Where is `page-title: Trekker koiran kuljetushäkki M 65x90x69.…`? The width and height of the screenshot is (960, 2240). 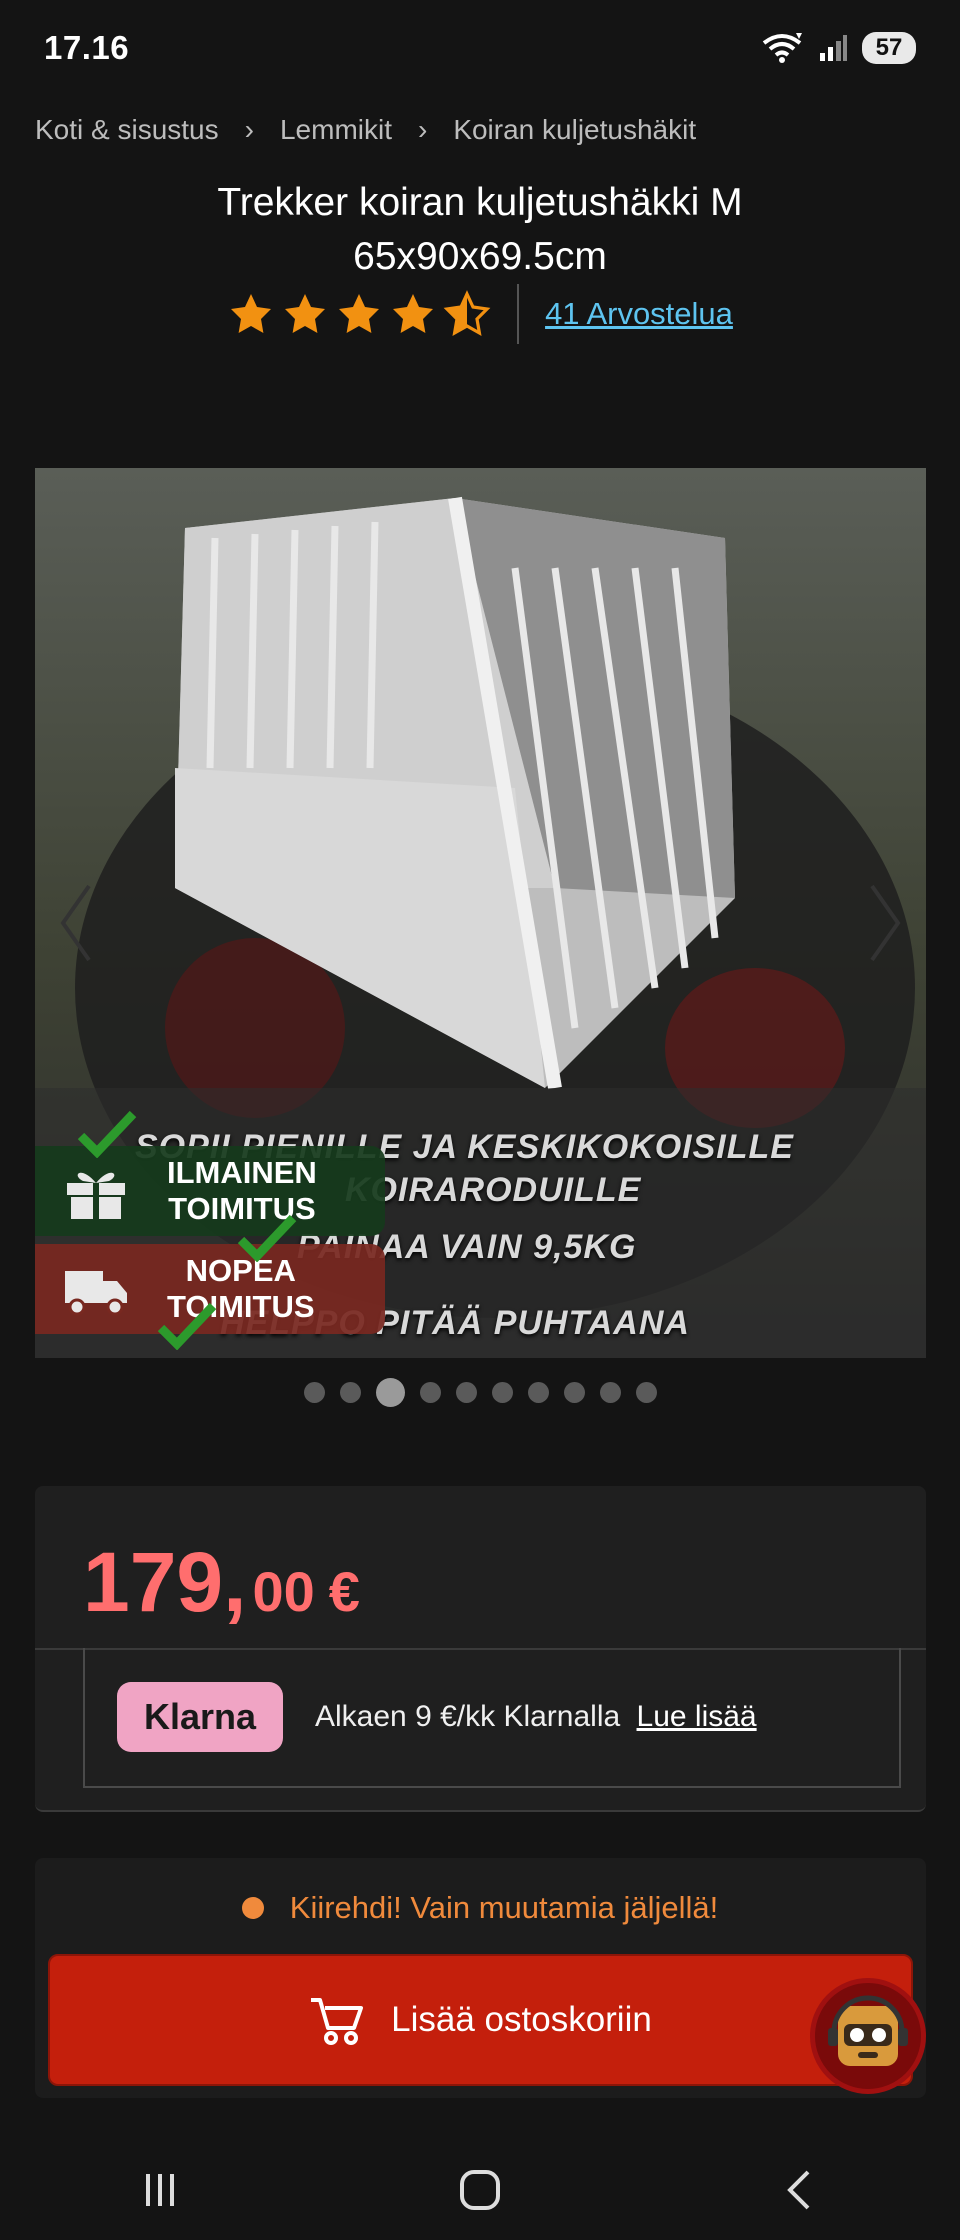
page-title: Trekker koiran kuljetushäkki M 65x90x69.… is located at coordinates (480, 230).